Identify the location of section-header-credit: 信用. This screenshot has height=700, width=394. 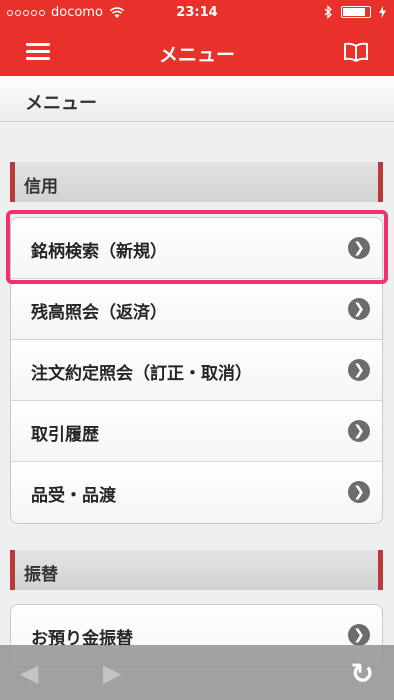
(196, 182).